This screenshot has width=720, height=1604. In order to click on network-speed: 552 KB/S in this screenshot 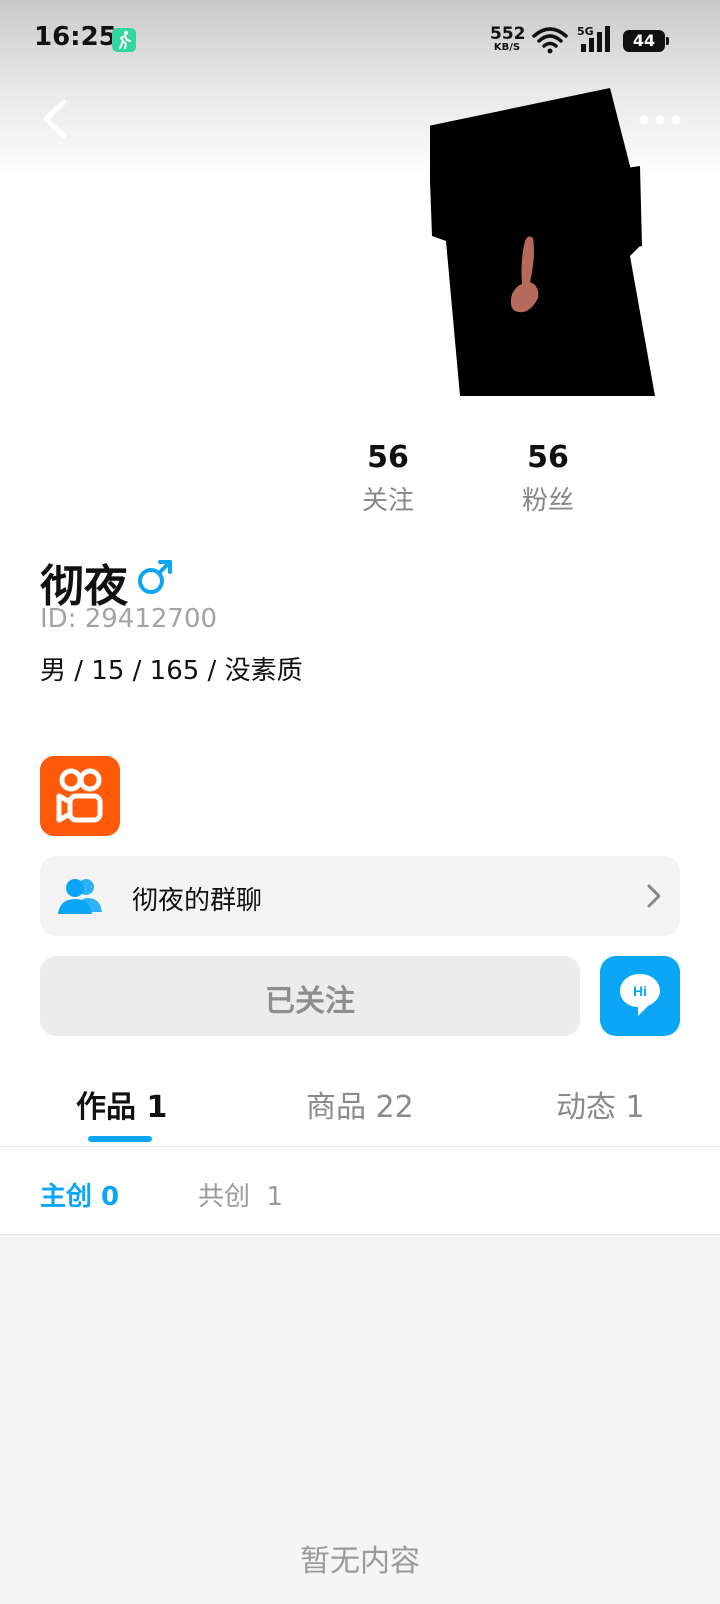, I will do `click(508, 38)`.